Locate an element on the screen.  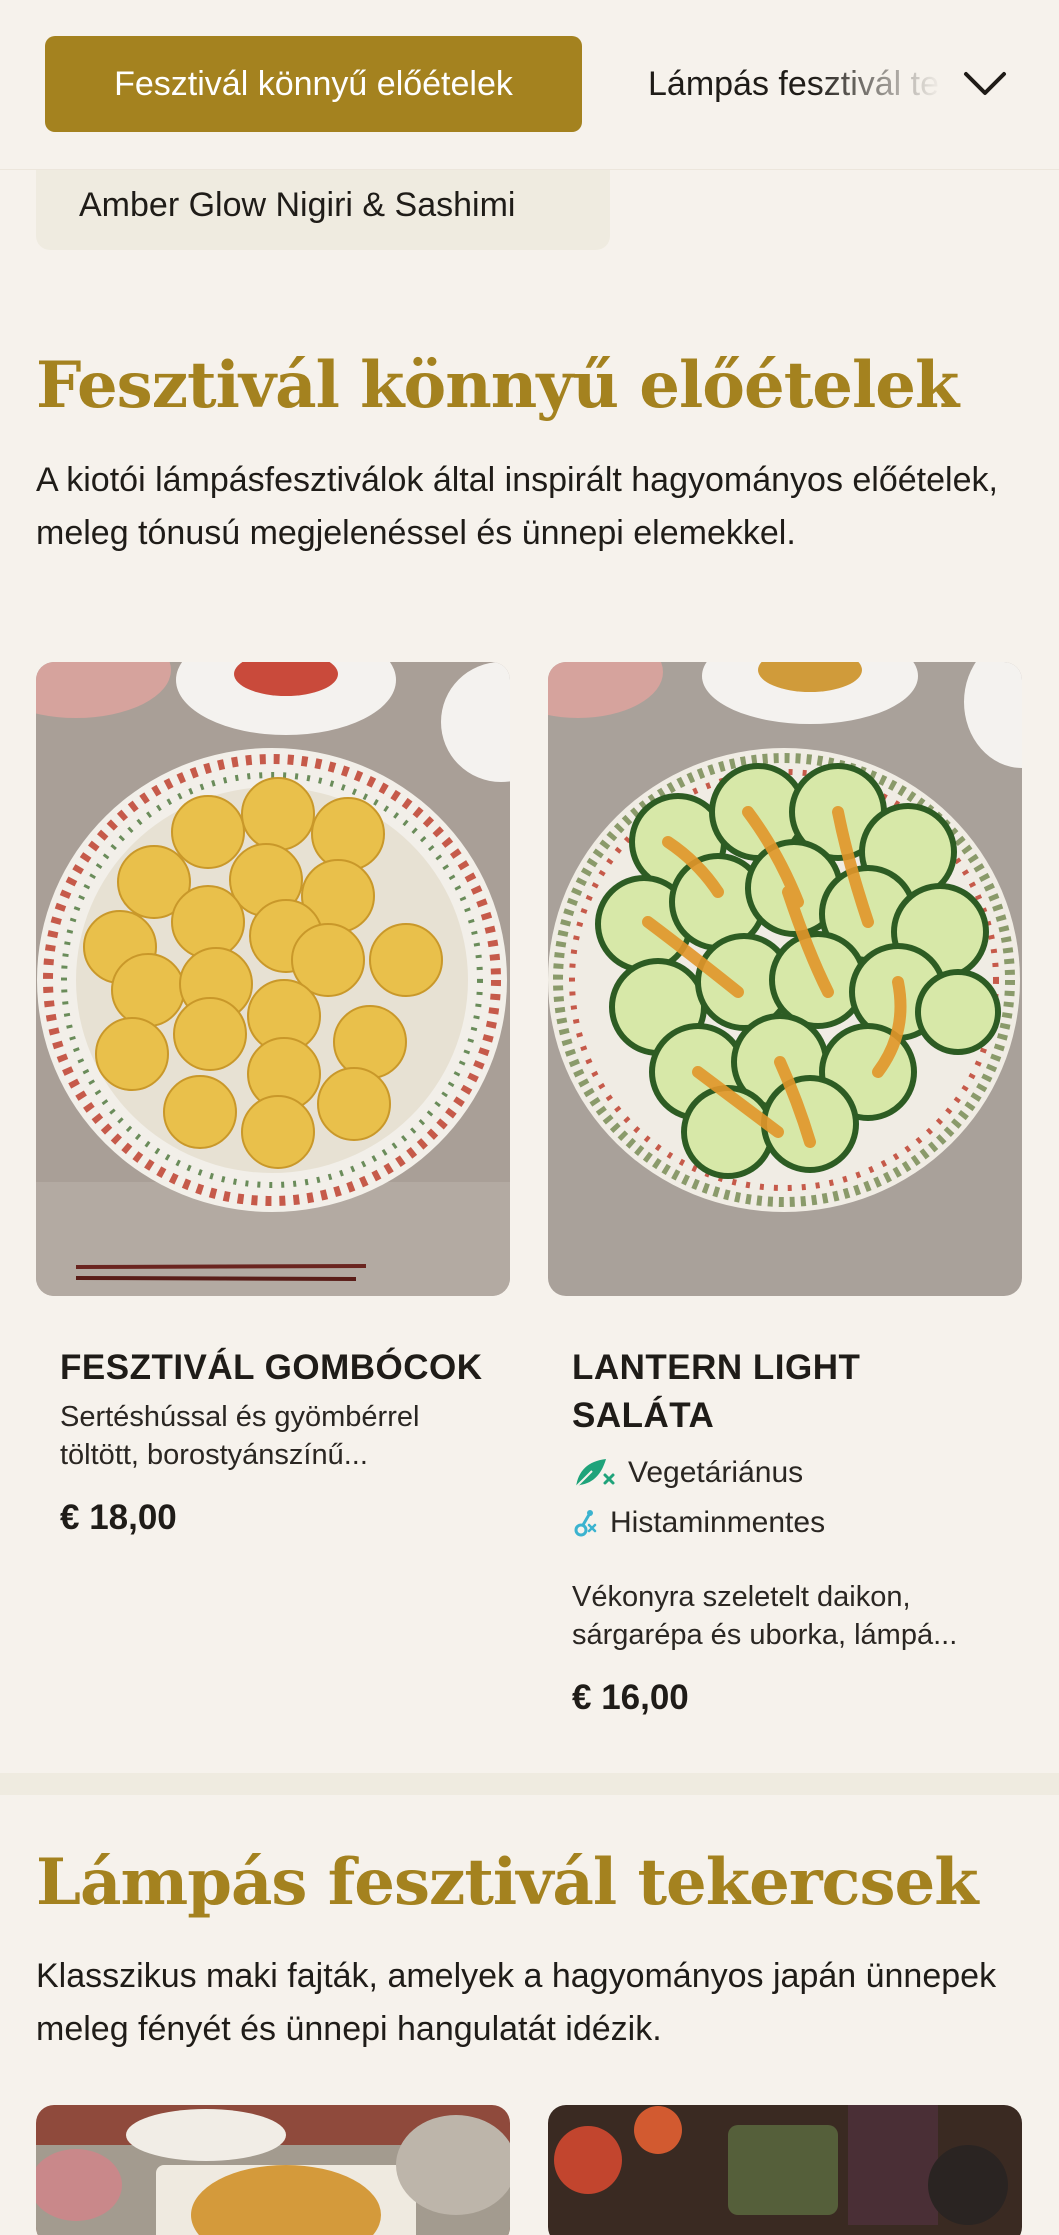
salad-photo is located at coordinates (785, 979).